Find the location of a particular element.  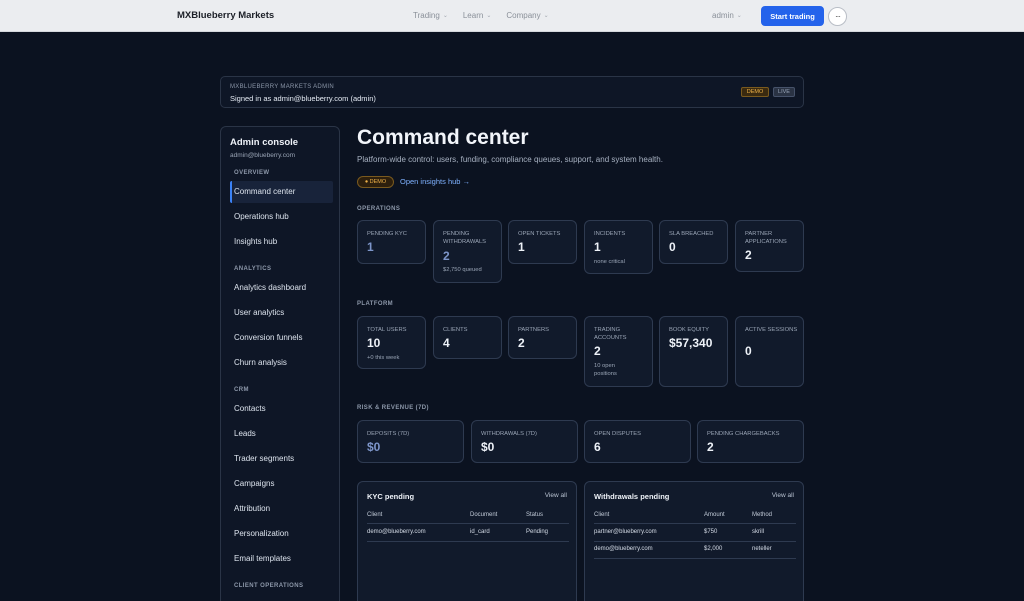

column-header-client: Client is located at coordinates (602, 515).